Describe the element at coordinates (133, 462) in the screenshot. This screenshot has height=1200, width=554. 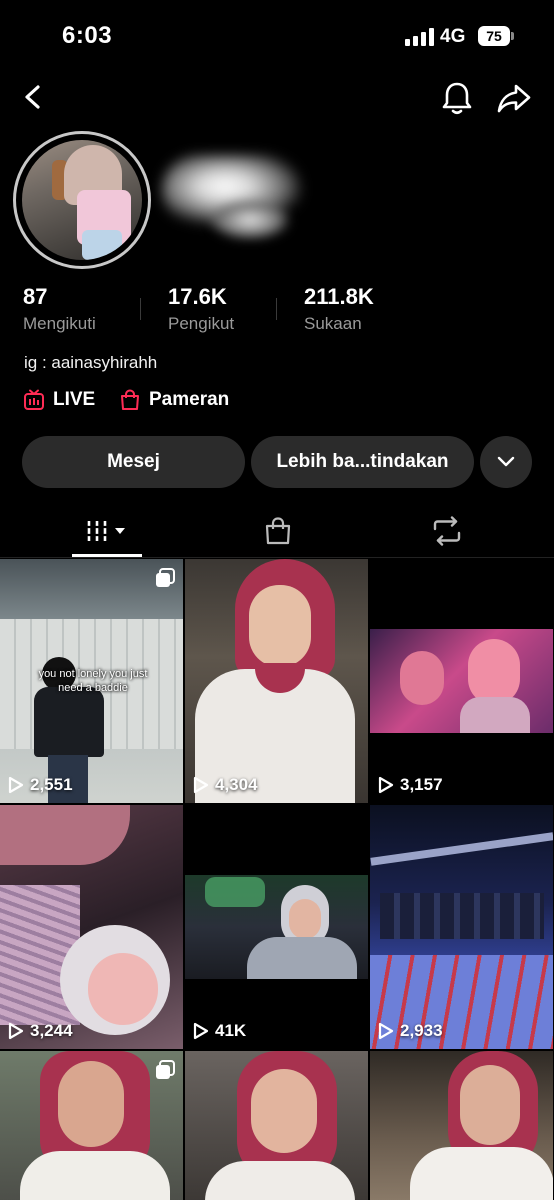
I see `message-button: Mesej` at that location.